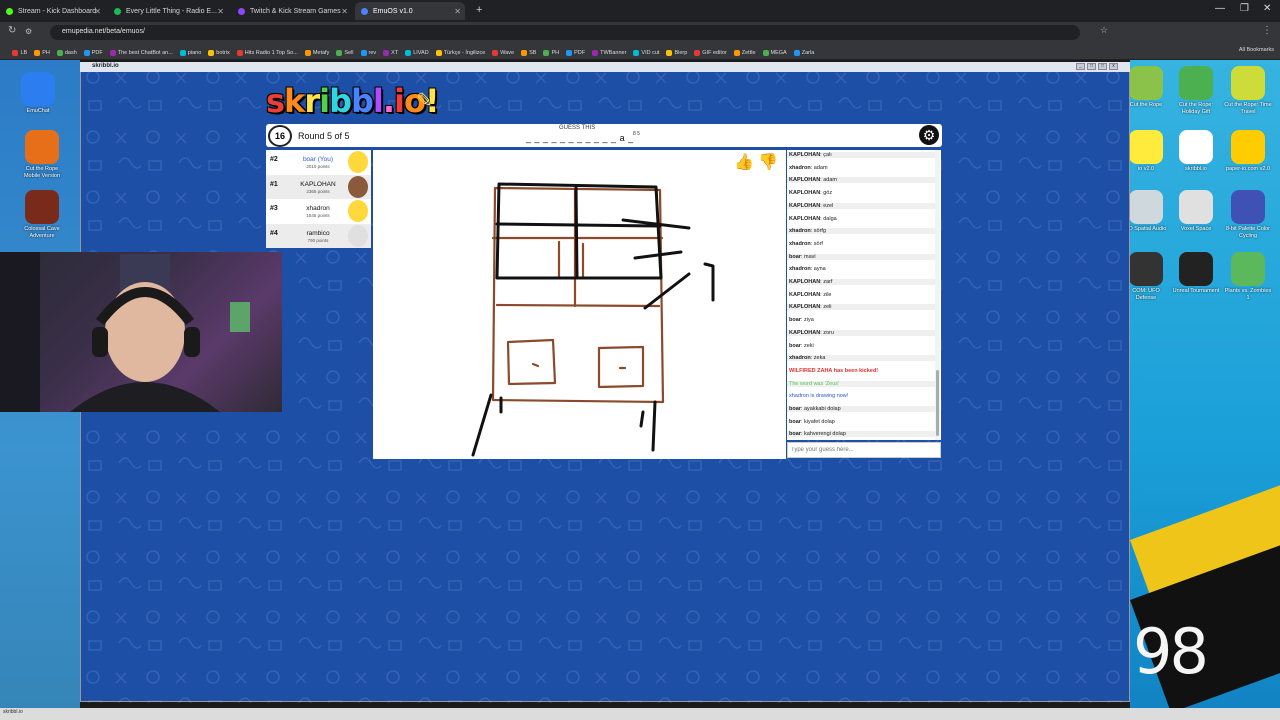  I want to click on desktop-icon: EmuChat, so click(38, 93).